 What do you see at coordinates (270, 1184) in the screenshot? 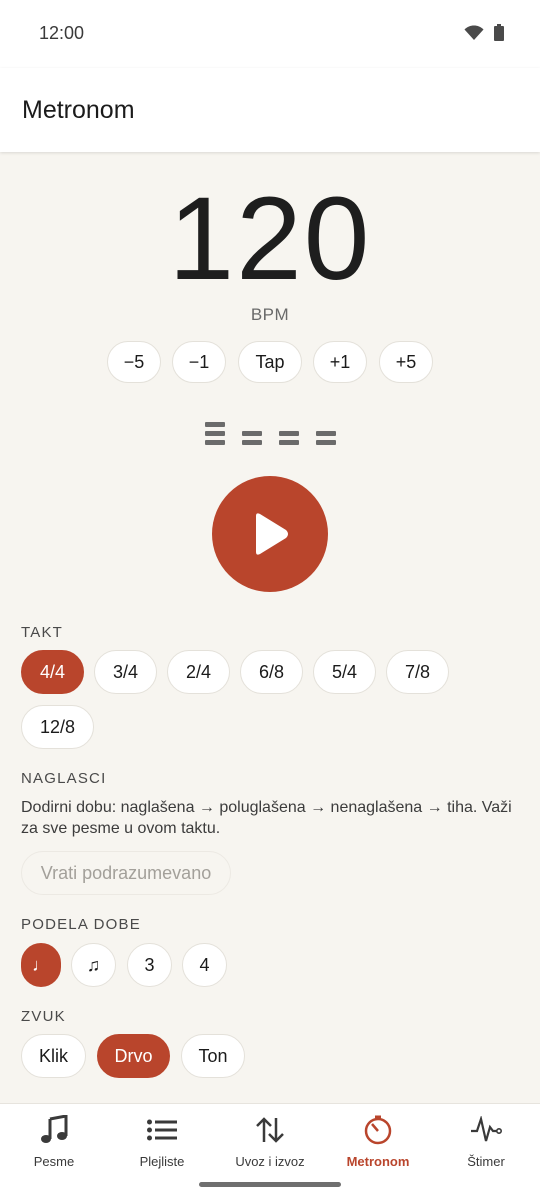
I see `home-indicator` at bounding box center [270, 1184].